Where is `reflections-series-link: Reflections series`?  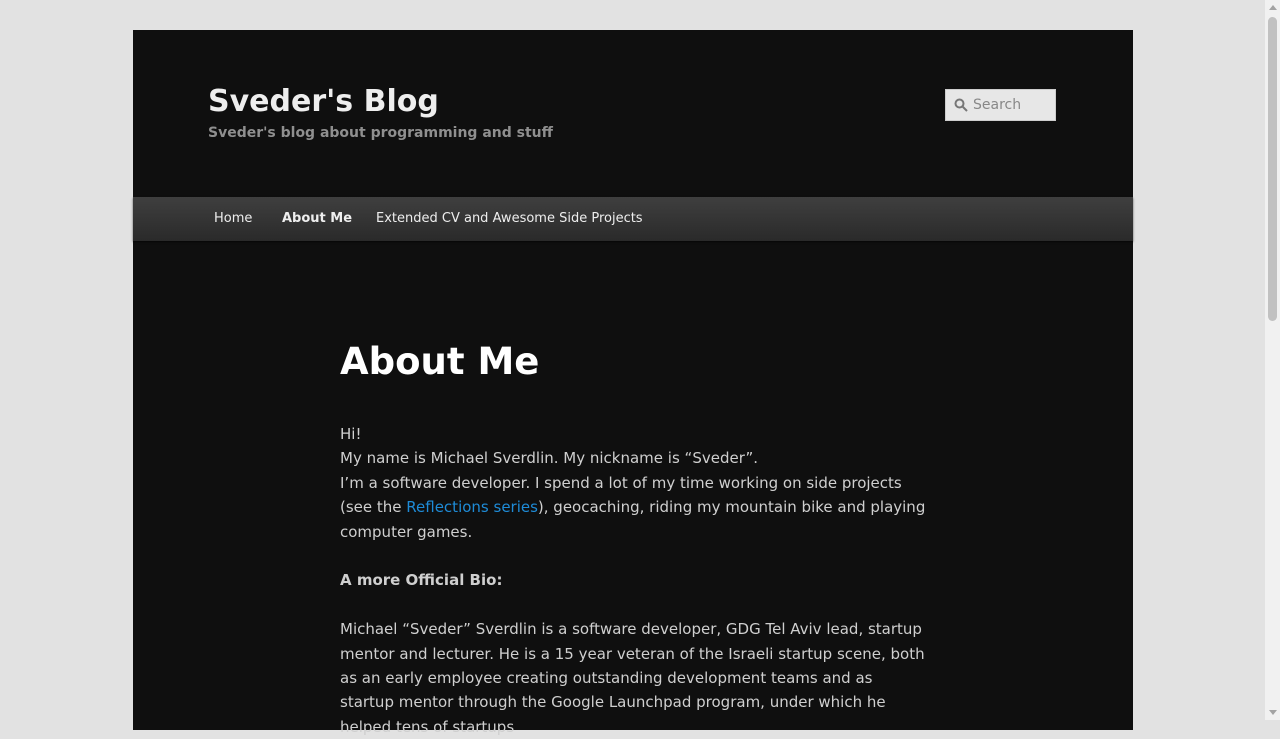
reflections-series-link: Reflections series is located at coordinates (472, 507).